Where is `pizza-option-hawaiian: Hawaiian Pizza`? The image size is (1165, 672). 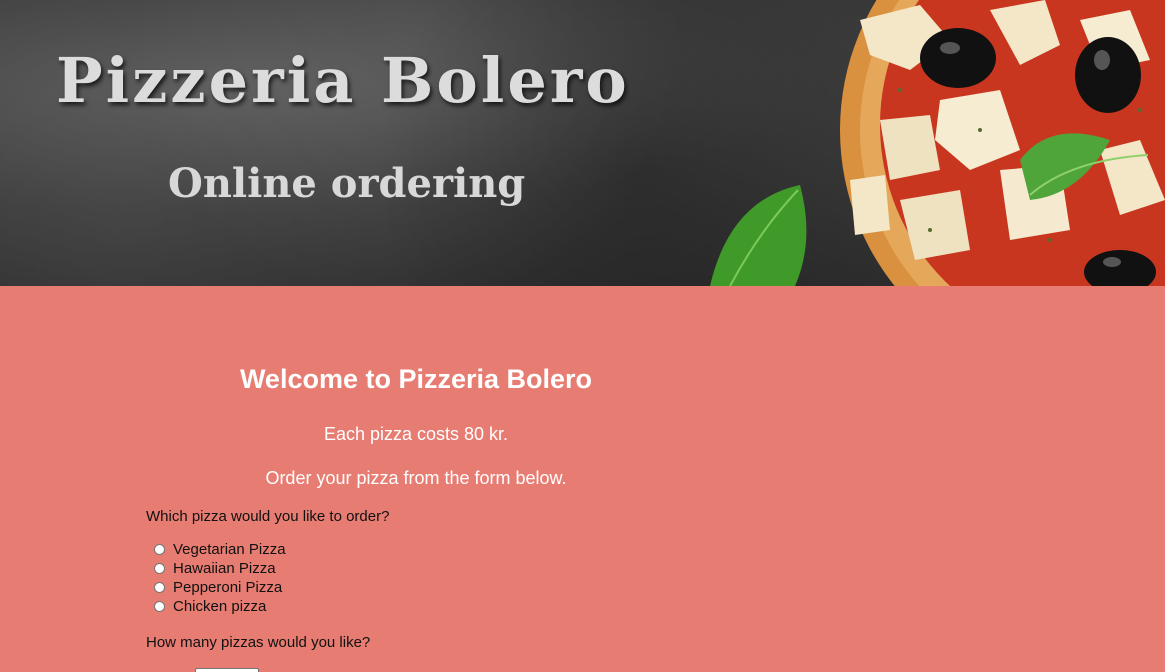 pizza-option-hawaiian: Hawaiian Pizza is located at coordinates (220, 568).